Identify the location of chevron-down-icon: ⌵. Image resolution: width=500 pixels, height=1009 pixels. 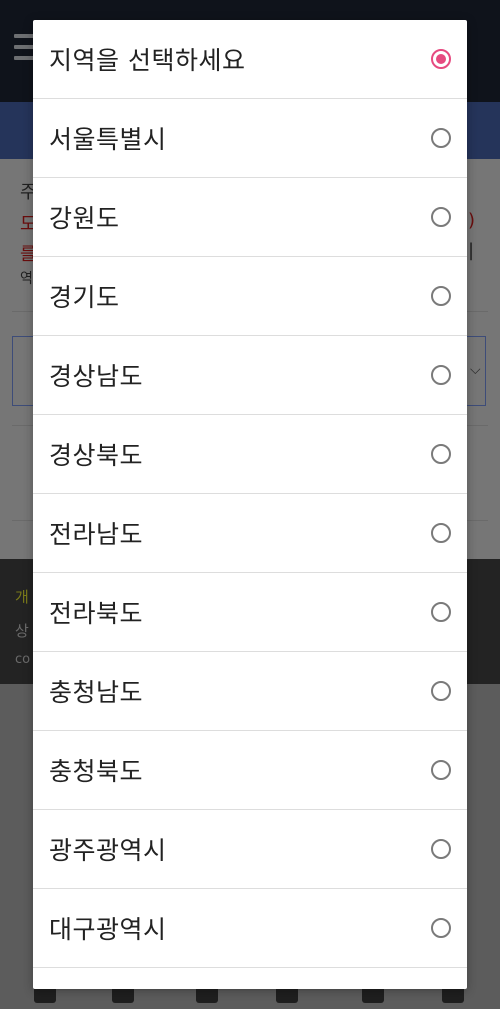
(475, 370).